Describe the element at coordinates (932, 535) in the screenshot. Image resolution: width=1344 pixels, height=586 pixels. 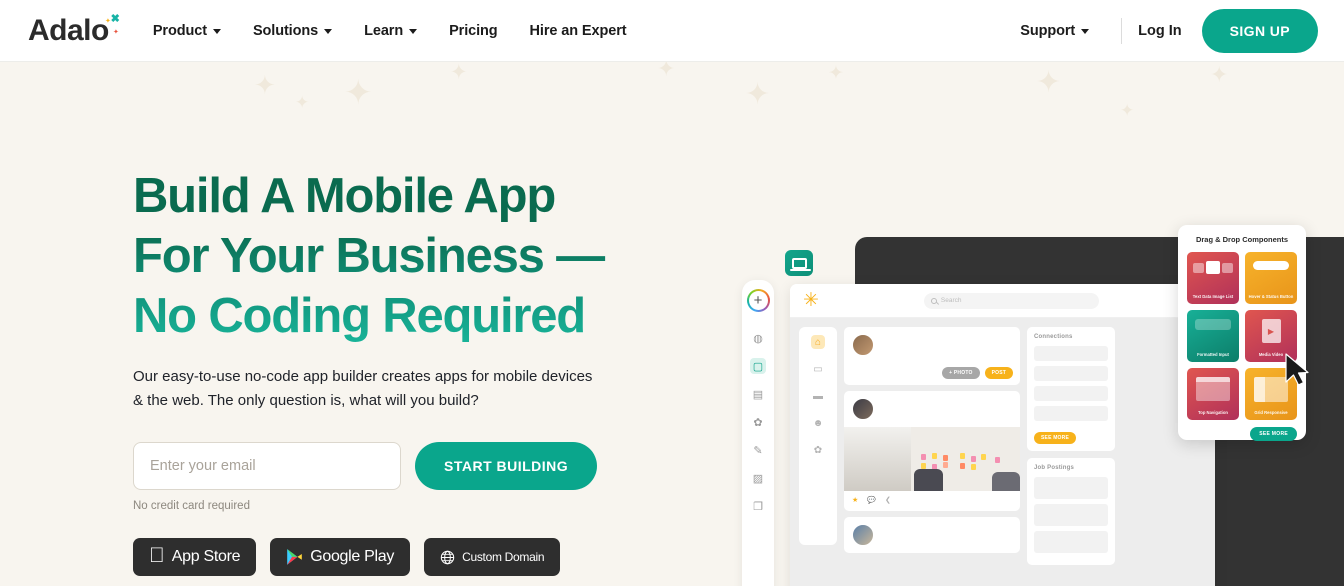
I see `post-card` at that location.